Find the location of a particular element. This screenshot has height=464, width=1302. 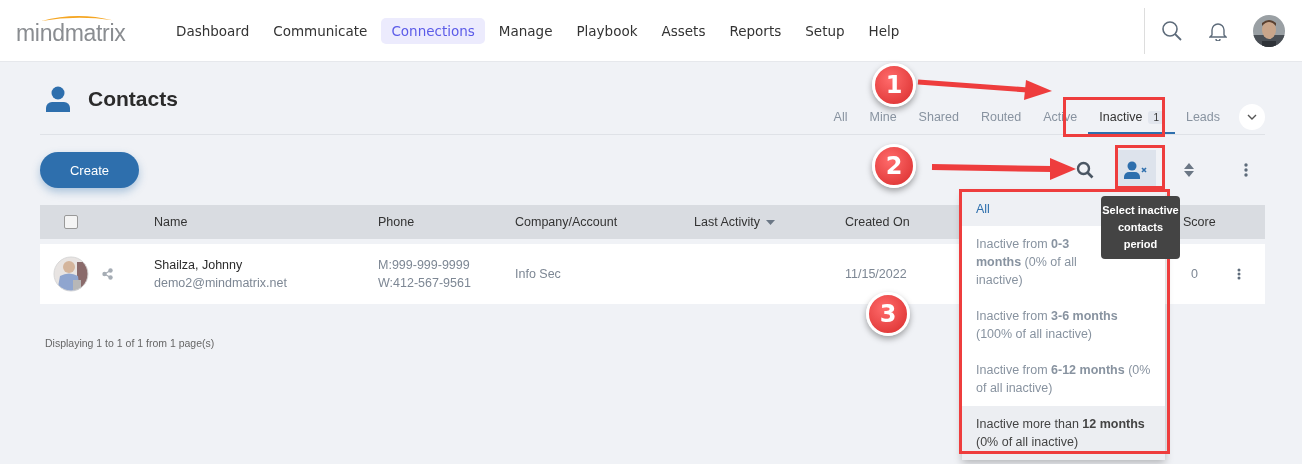

column-header: Score is located at coordinates (1199, 222).